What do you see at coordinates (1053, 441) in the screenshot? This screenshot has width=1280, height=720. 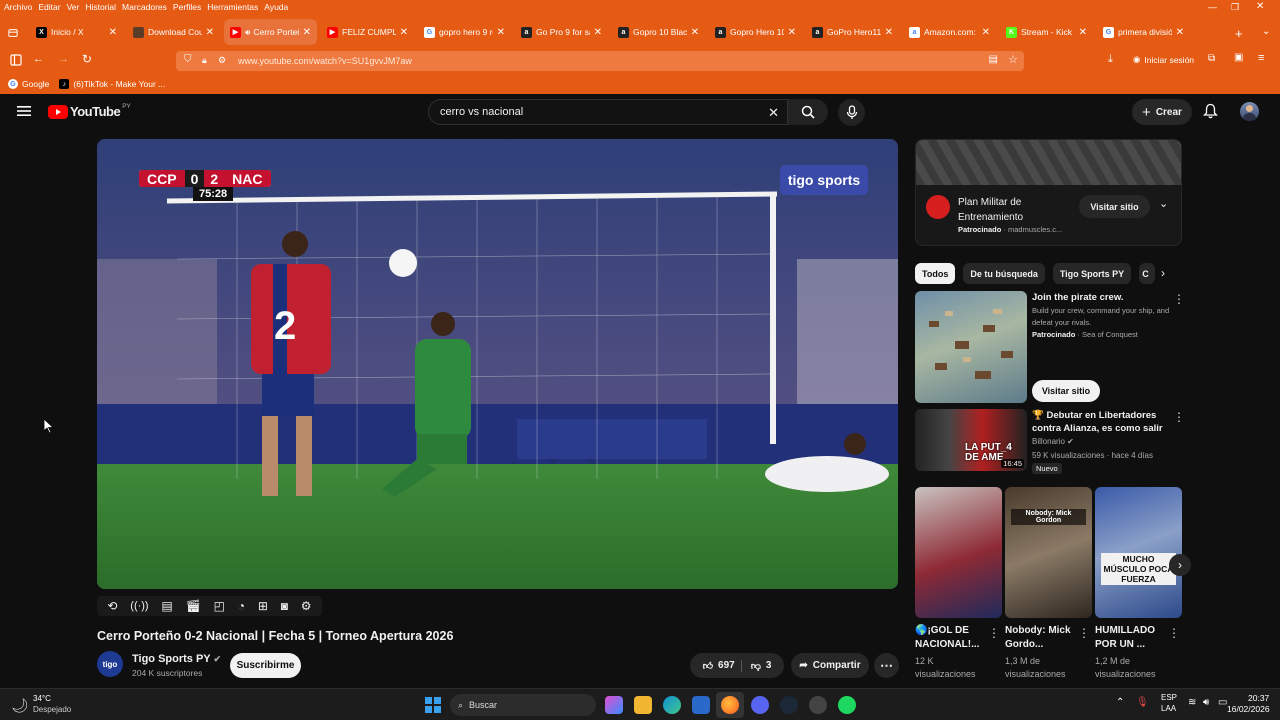 I see `recommended-channel: Billonario ✔︎` at bounding box center [1053, 441].